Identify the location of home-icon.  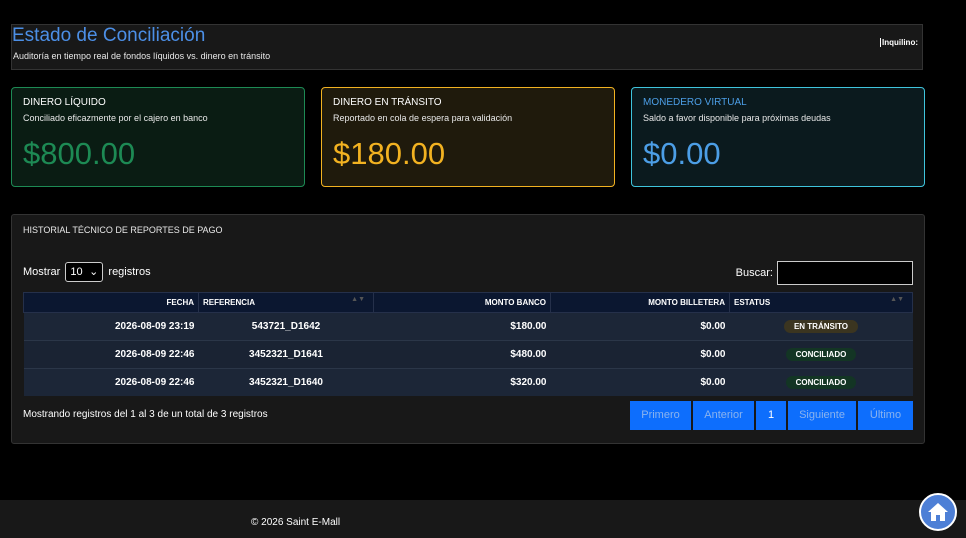
(938, 512).